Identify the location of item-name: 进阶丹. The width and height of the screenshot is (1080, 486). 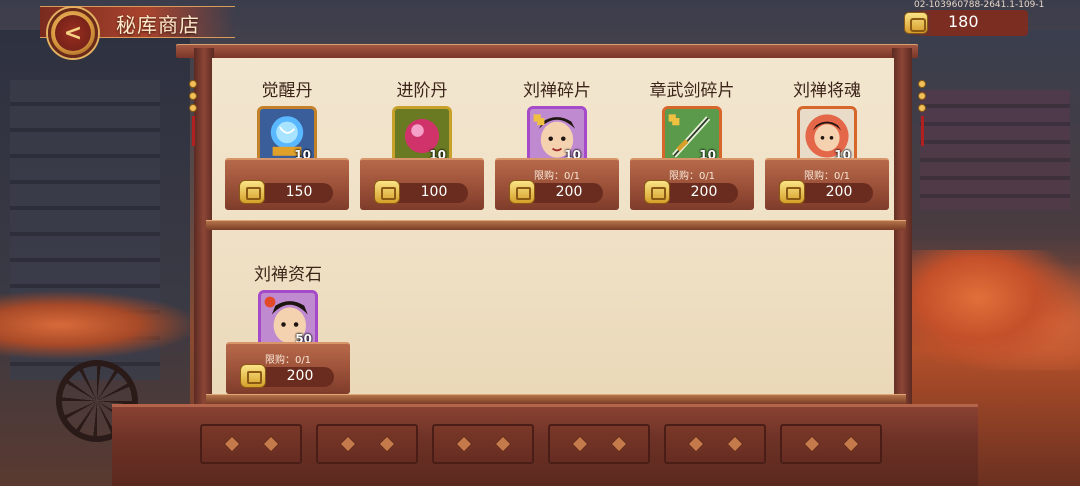
(422, 91).